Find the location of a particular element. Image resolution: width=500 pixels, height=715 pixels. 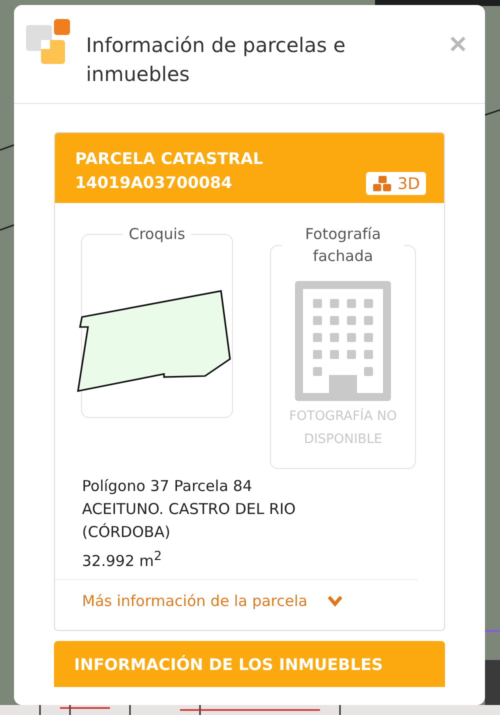

parcel-reference: 14019A03700084 is located at coordinates (154, 183).